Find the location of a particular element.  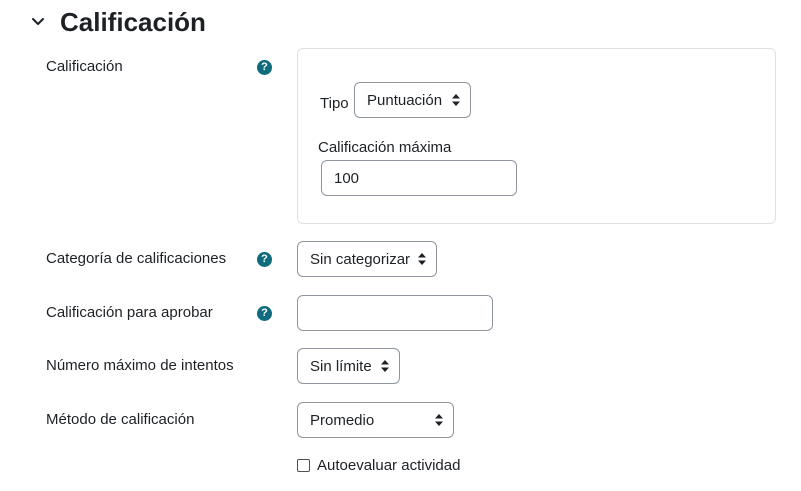

max-attempts-select: Sin límite is located at coordinates (348, 366).